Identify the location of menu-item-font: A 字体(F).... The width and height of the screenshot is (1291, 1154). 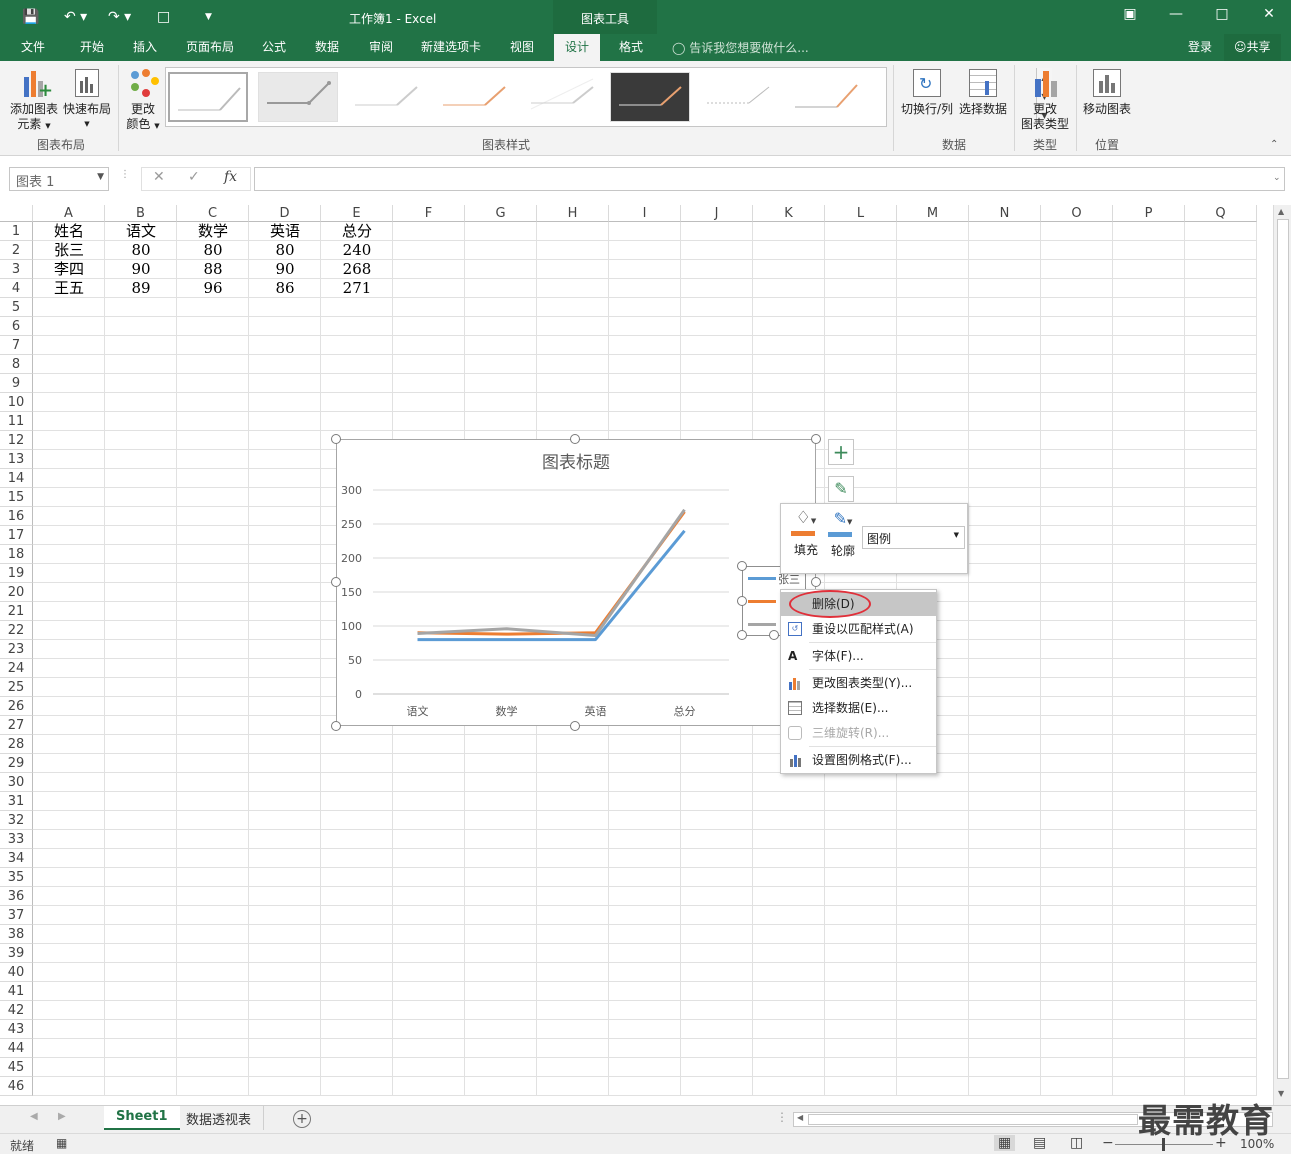
(858, 656).